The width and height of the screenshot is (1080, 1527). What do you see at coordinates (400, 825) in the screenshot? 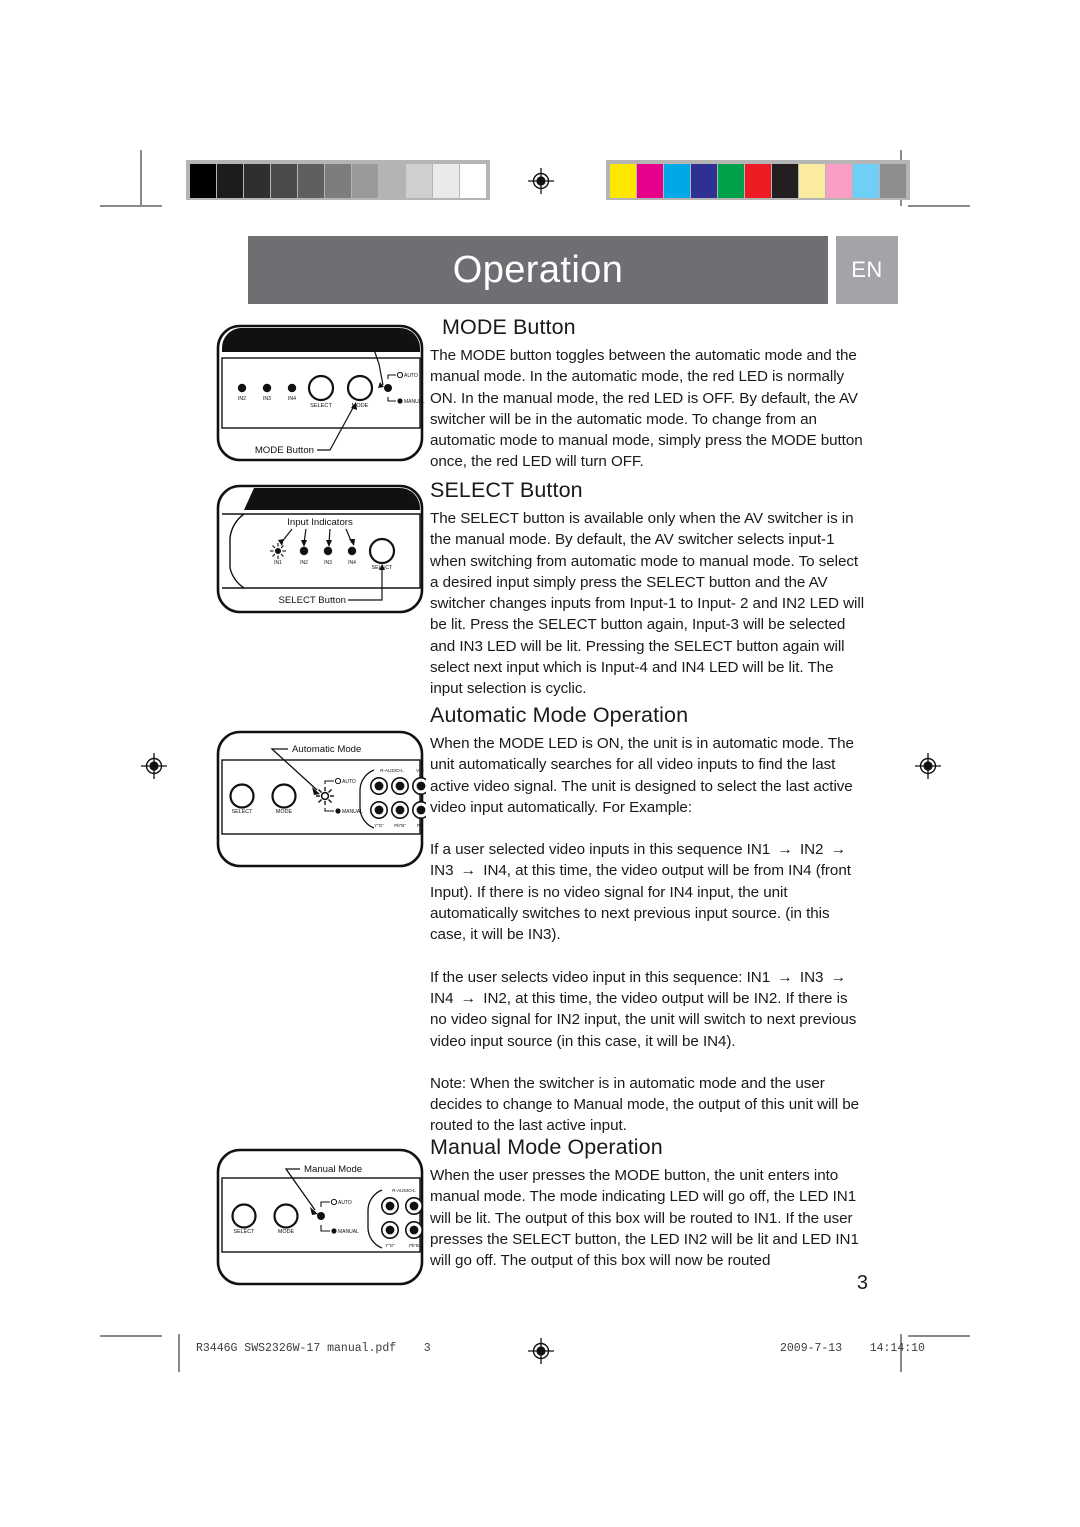
I see `jack-label-pb: Pb"B"` at bounding box center [400, 825].